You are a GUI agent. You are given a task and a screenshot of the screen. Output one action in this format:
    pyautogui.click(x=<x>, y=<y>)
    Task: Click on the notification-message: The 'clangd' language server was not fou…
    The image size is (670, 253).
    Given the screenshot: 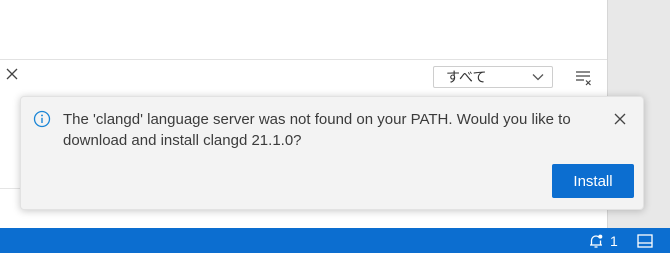 What is the action you would take?
    pyautogui.click(x=317, y=130)
    